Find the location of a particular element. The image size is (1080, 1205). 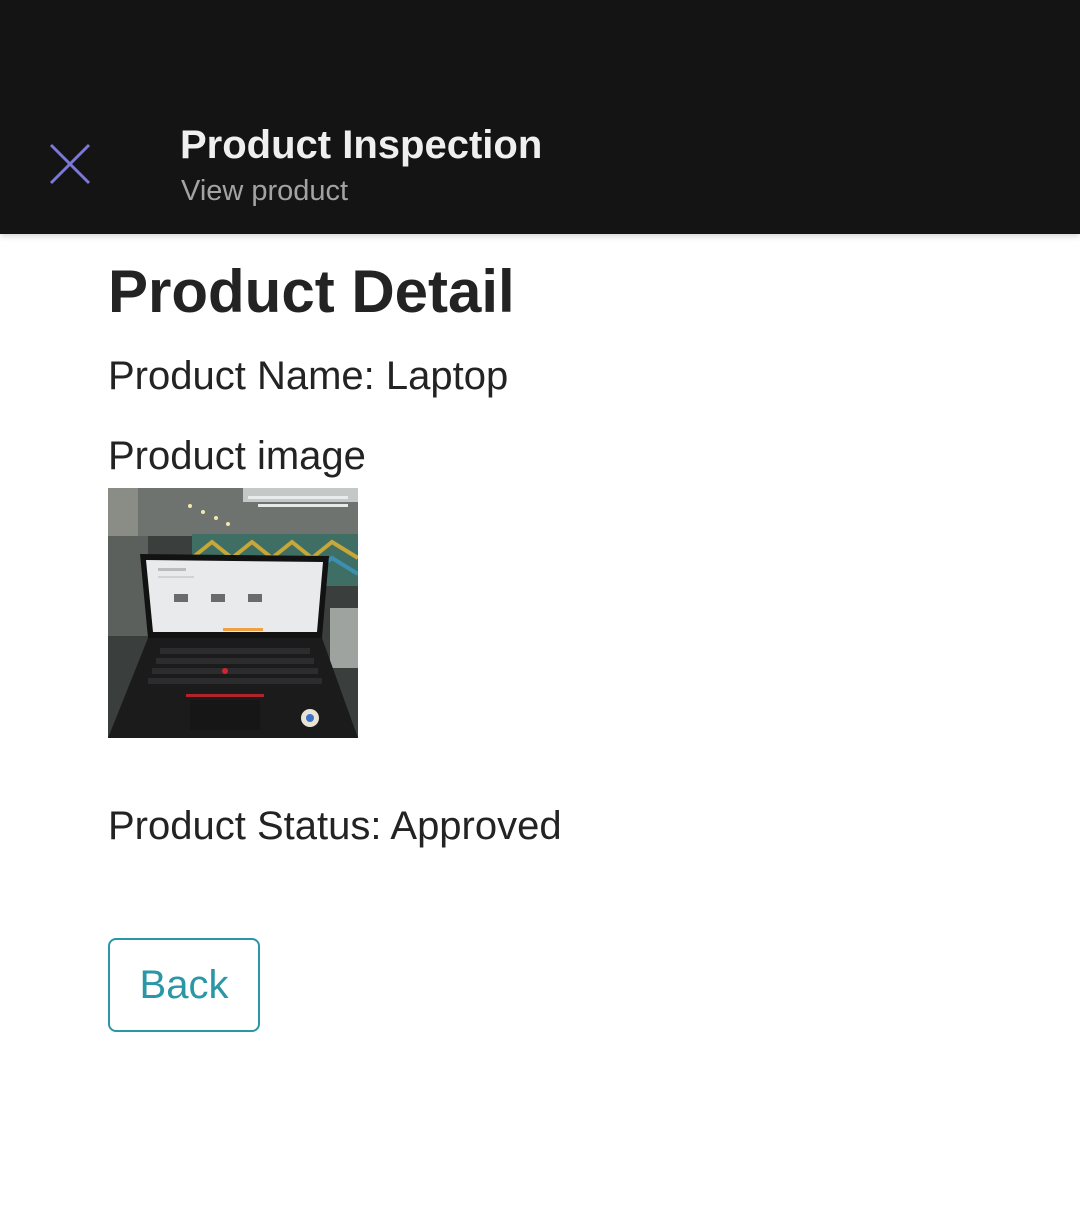

close-button is located at coordinates (70, 164).